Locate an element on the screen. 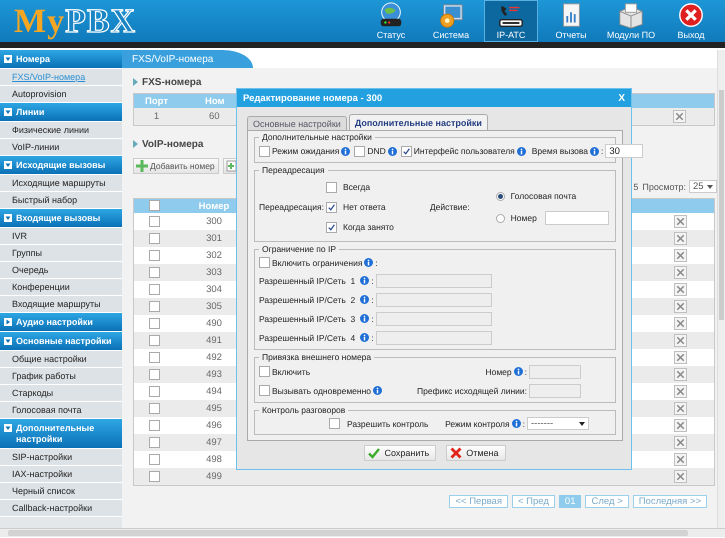  section-heading: FXS-номера is located at coordinates (172, 82).